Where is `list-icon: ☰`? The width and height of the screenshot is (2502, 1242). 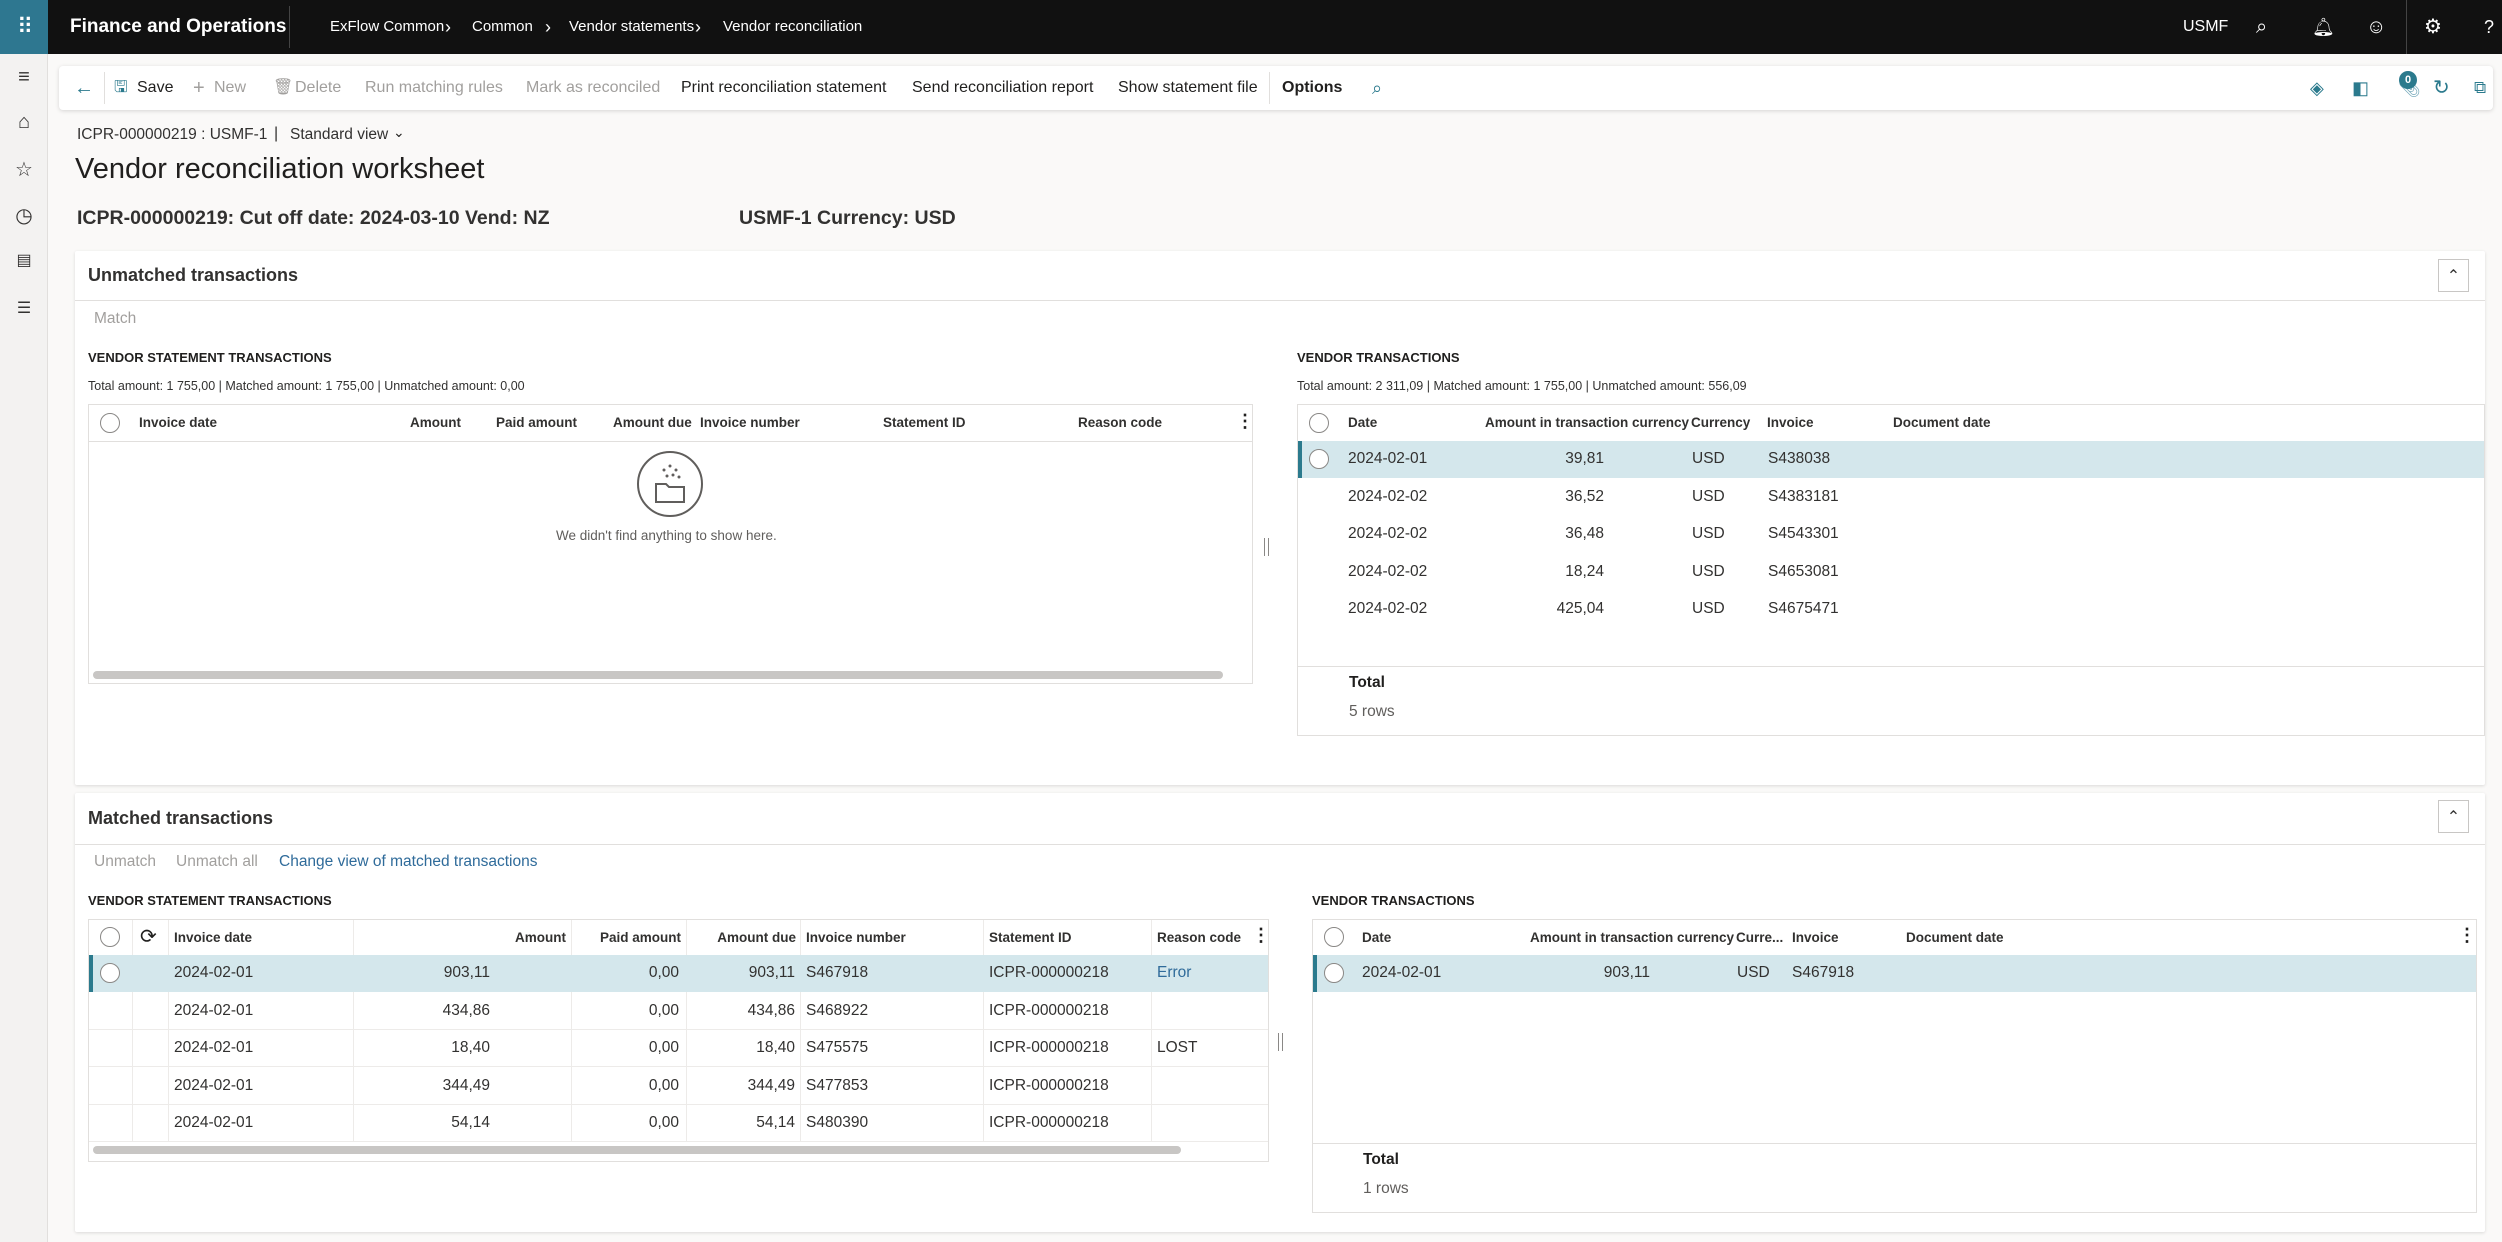 list-icon: ☰ is located at coordinates (24, 308).